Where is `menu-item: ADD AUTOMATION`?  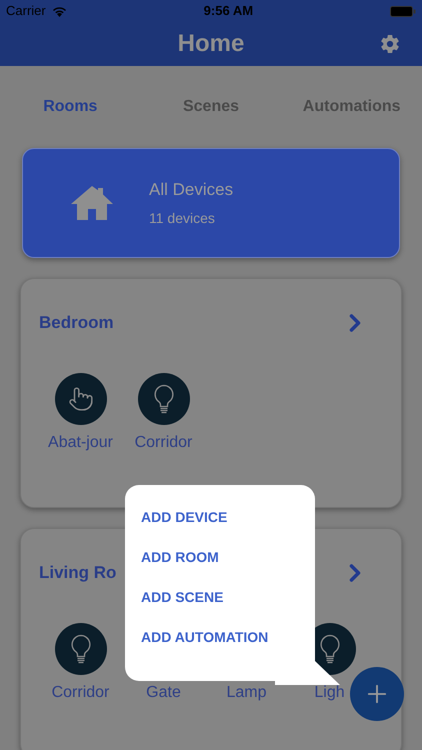 menu-item: ADD AUTOMATION is located at coordinates (204, 637).